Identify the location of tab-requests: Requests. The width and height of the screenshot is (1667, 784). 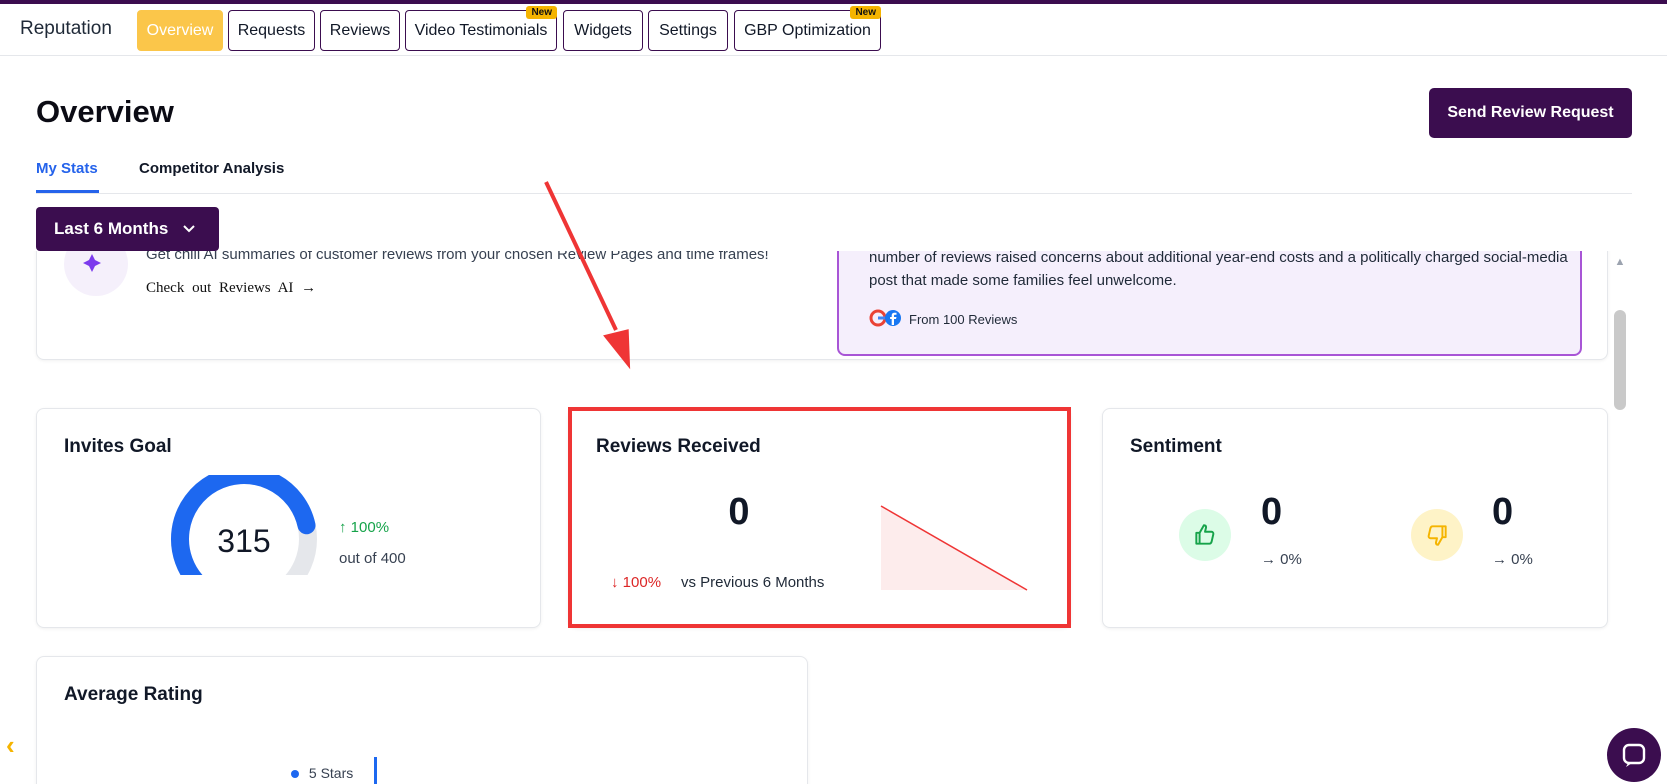
(271, 30).